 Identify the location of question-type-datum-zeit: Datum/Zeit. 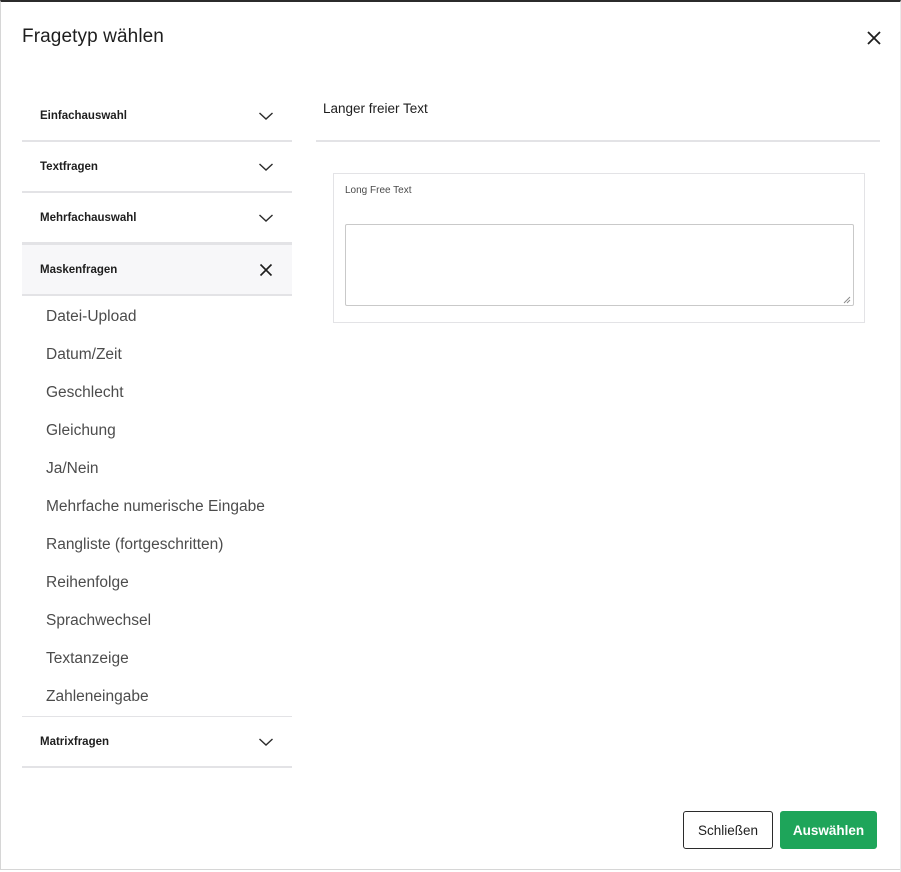
(157, 355).